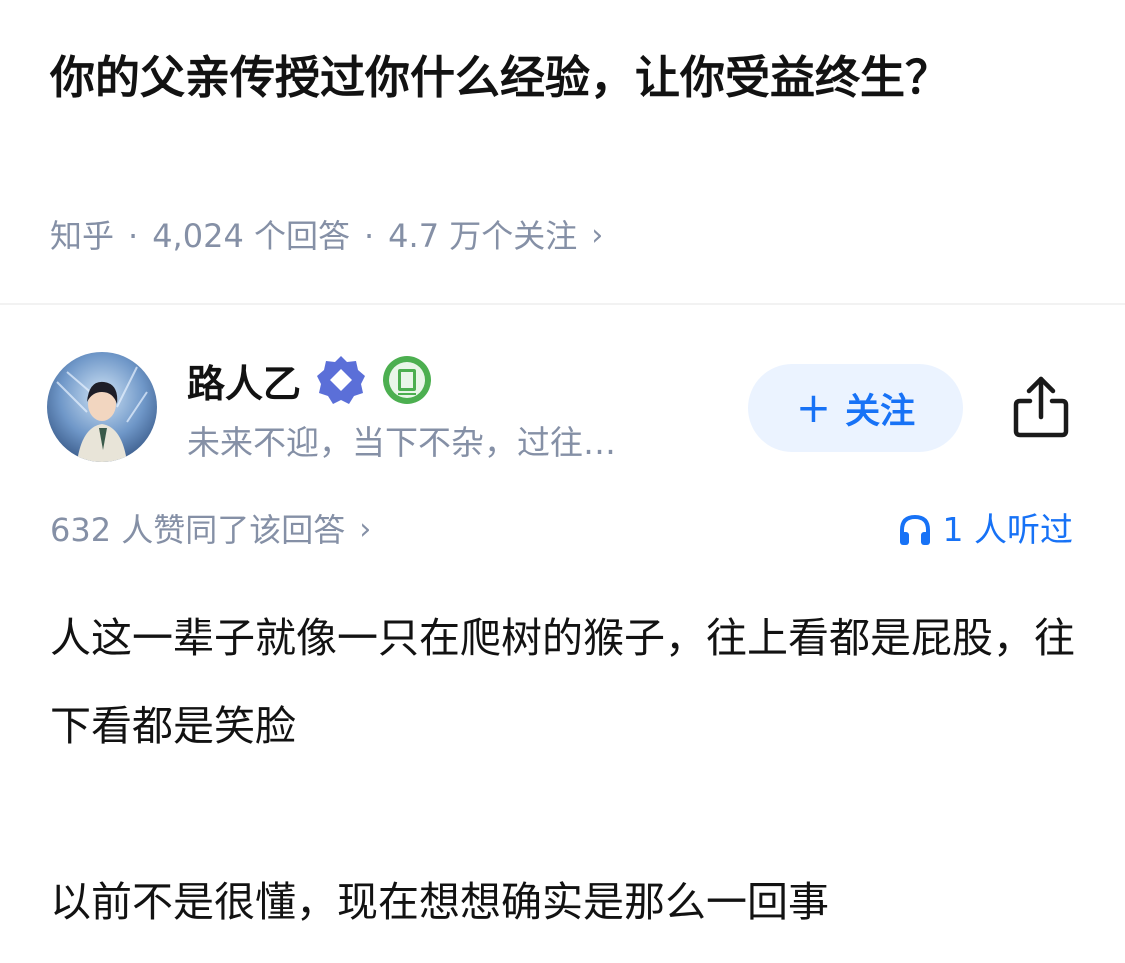  Describe the element at coordinates (102, 407) in the screenshot. I see `avatar` at that location.